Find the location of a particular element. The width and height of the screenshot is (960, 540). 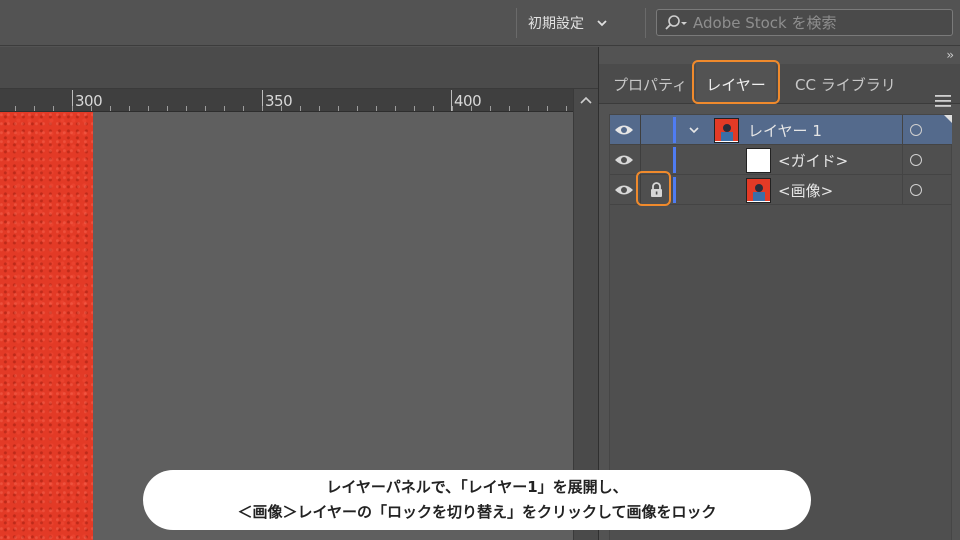

adobe-stock-search is located at coordinates (804, 22).